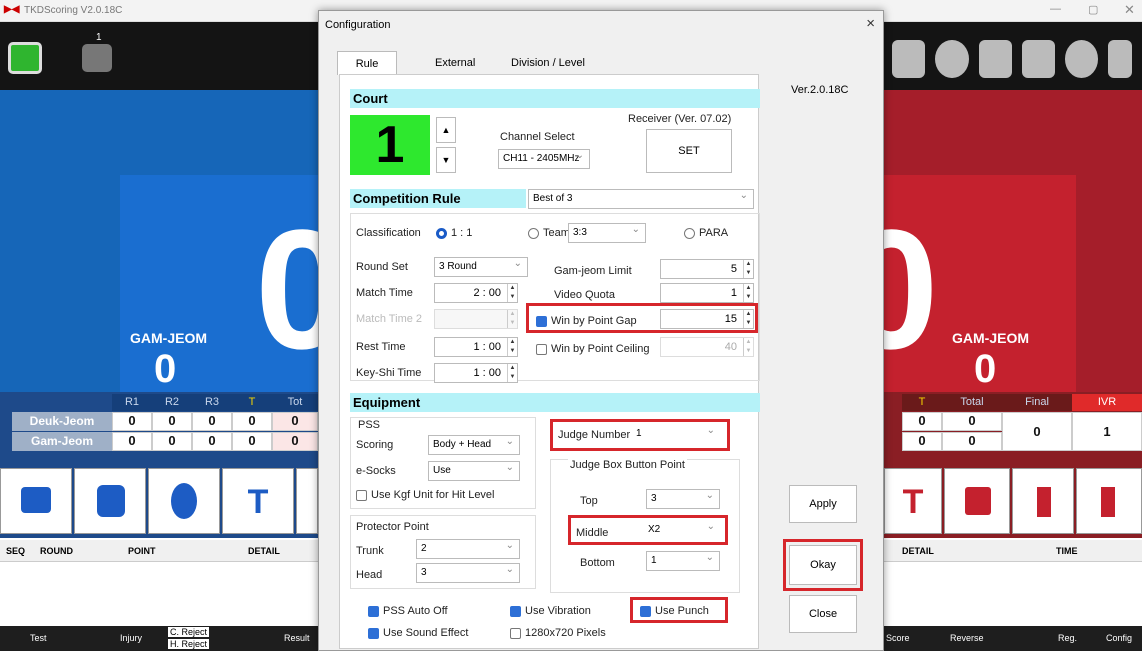 Image resolution: width=1142 pixels, height=651 pixels. I want to click on maximize-icon: ▢, so click(1093, 9).